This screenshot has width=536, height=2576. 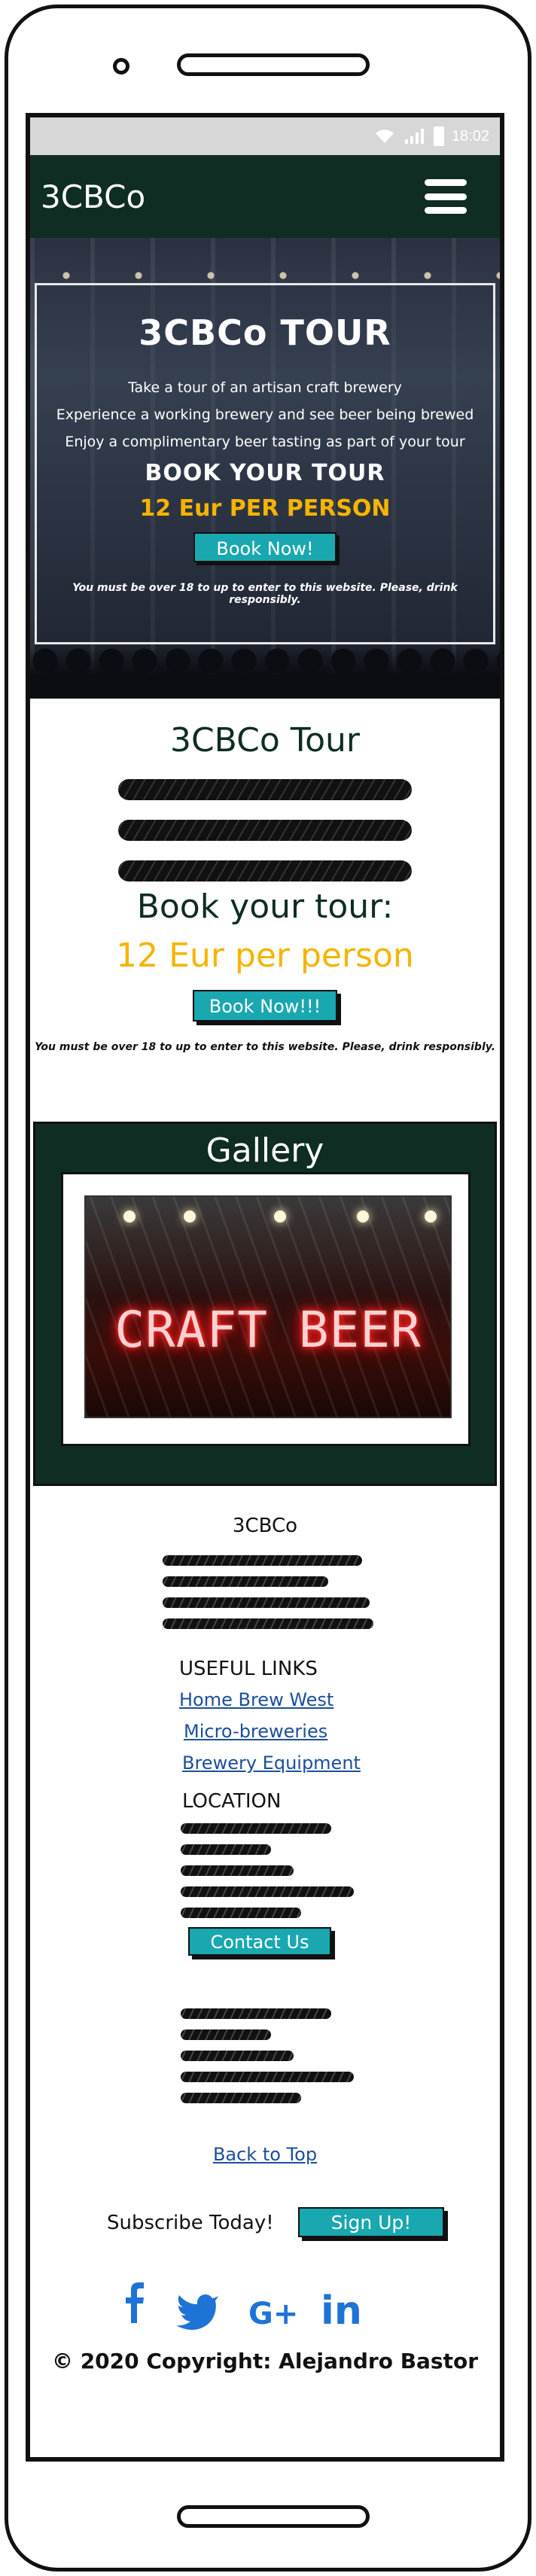 I want to click on copyright-text: © 2020 Copyright: Alejandro Bastor, so click(x=265, y=2361).